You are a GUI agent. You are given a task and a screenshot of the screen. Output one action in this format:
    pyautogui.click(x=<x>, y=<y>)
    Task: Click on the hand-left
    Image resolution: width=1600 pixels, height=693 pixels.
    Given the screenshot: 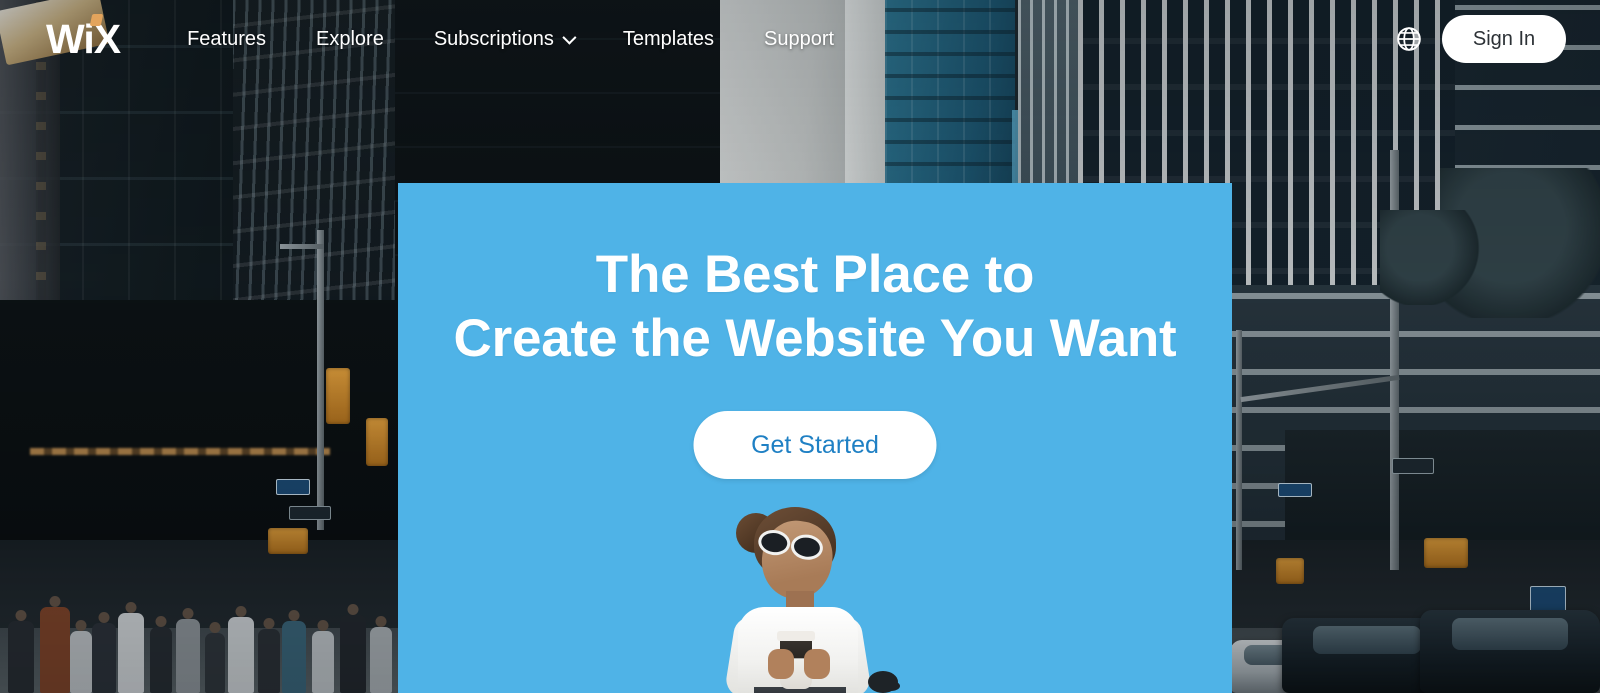 What is the action you would take?
    pyautogui.click(x=781, y=664)
    